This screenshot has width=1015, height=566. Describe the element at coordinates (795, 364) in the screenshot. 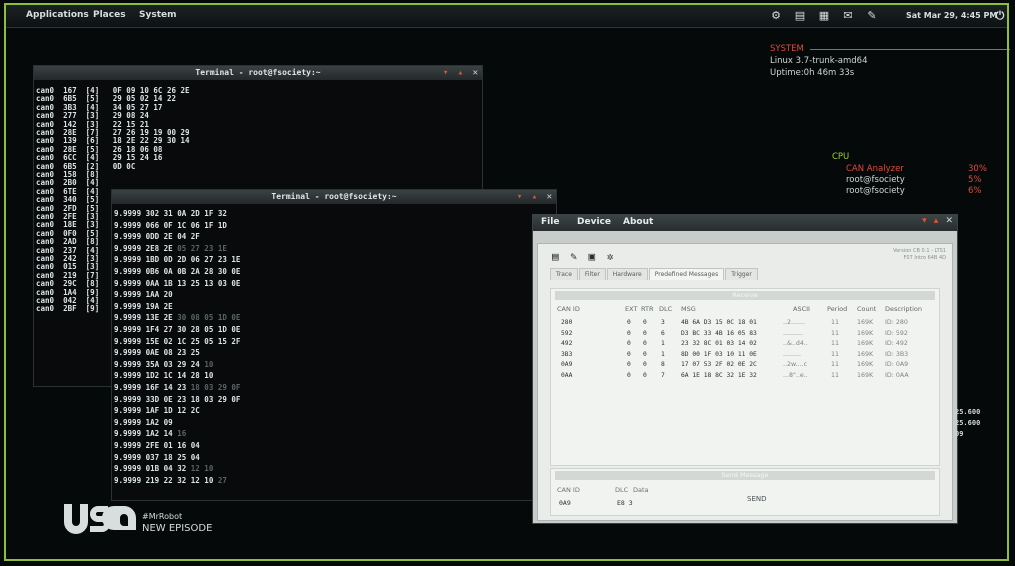

I see `cell-ascii: ..2w....c` at that location.